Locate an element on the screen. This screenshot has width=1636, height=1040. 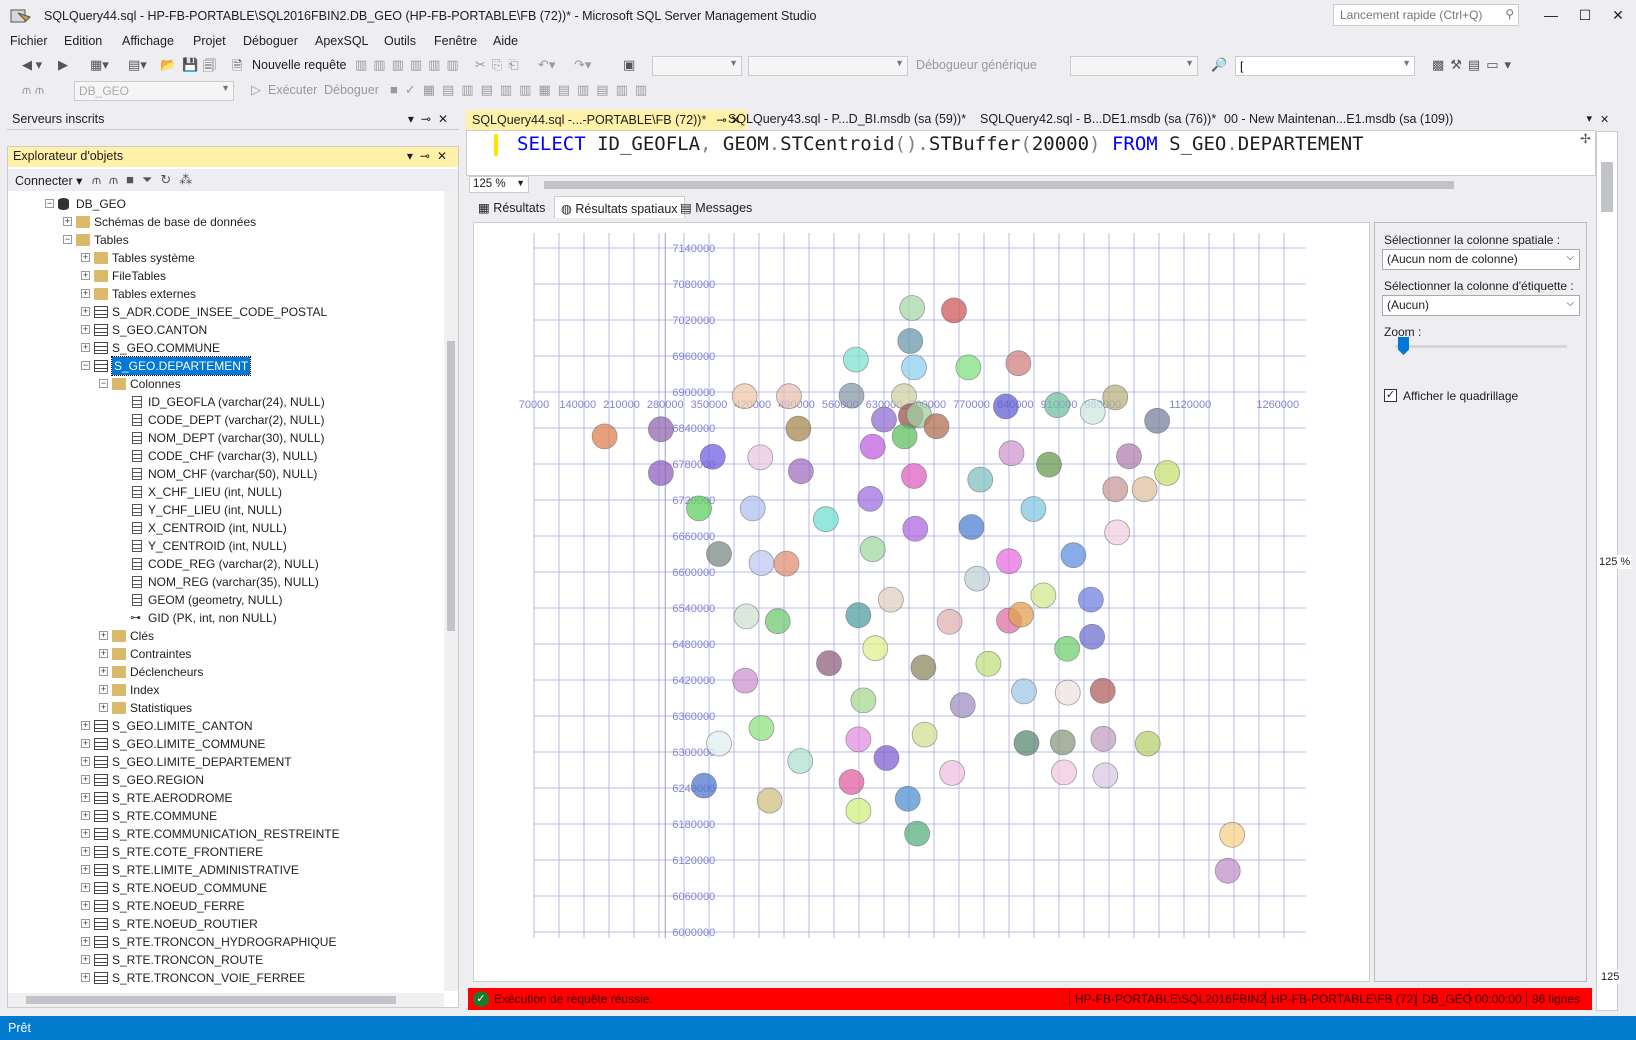
vertical-scrollbar is located at coordinates (451, 591).